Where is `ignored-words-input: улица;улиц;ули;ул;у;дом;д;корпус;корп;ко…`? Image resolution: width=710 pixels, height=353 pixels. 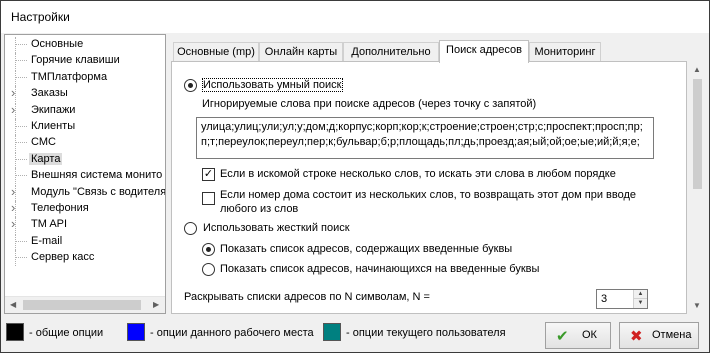 ignored-words-input: улица;улиц;ули;ул;у;дом;д;корпус;корп;ко… is located at coordinates (425, 138).